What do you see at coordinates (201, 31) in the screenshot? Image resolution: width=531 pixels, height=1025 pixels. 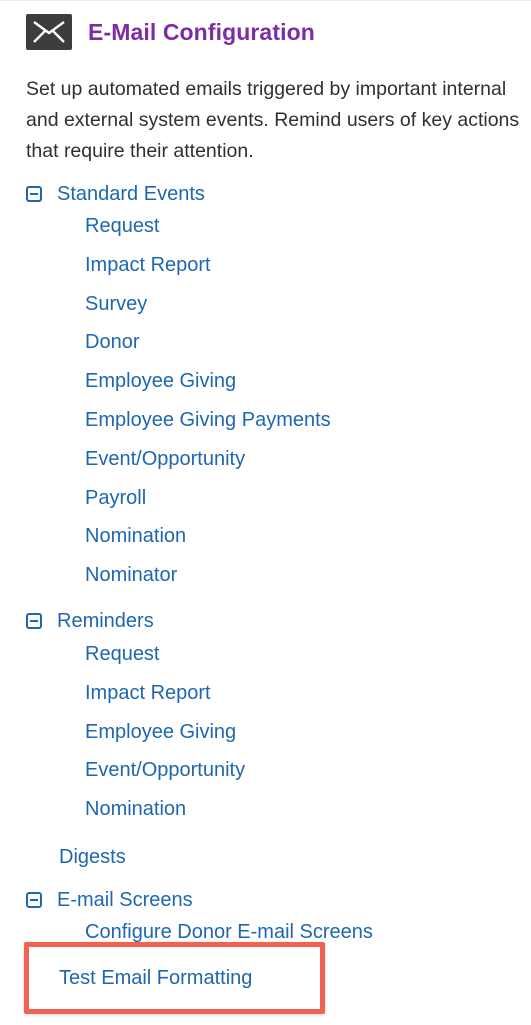 I see `page-title: E-Mail Configuration` at bounding box center [201, 31].